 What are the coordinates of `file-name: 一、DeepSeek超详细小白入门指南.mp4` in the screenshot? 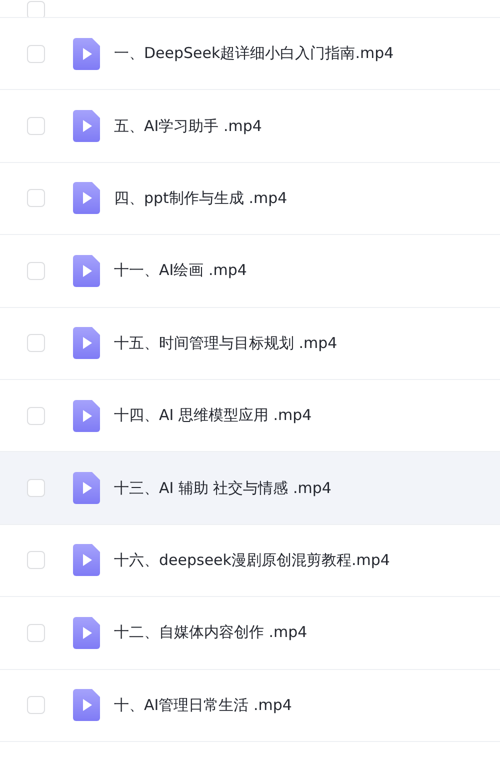 It's located at (254, 54).